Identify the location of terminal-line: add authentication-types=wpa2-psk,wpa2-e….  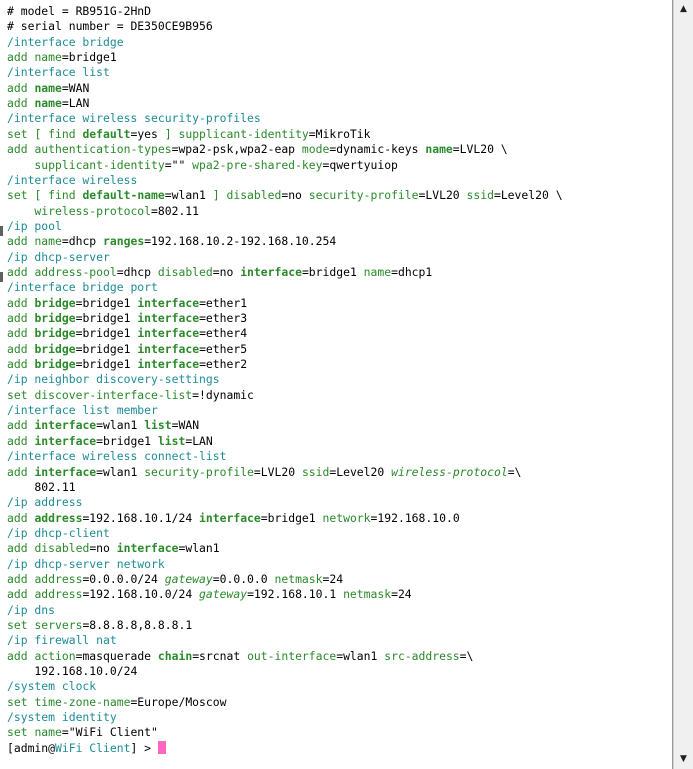
(257, 149).